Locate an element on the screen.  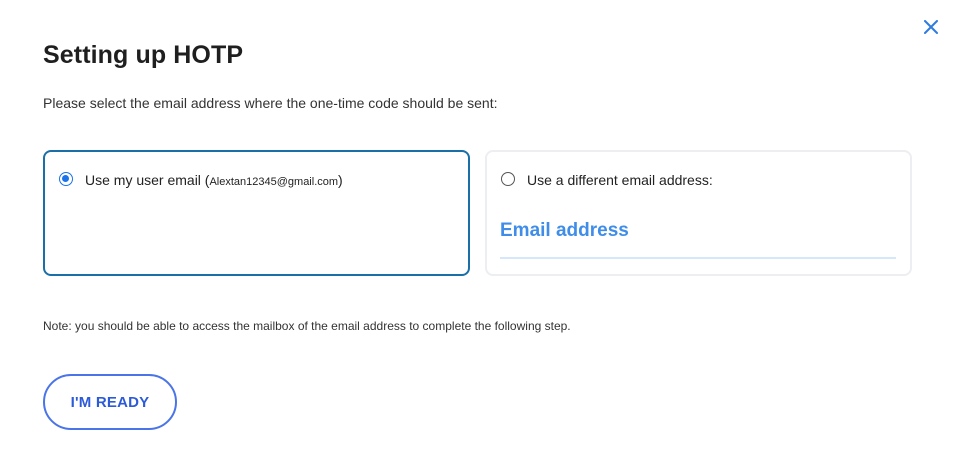
different-email-label: Use a different email address: is located at coordinates (620, 180).